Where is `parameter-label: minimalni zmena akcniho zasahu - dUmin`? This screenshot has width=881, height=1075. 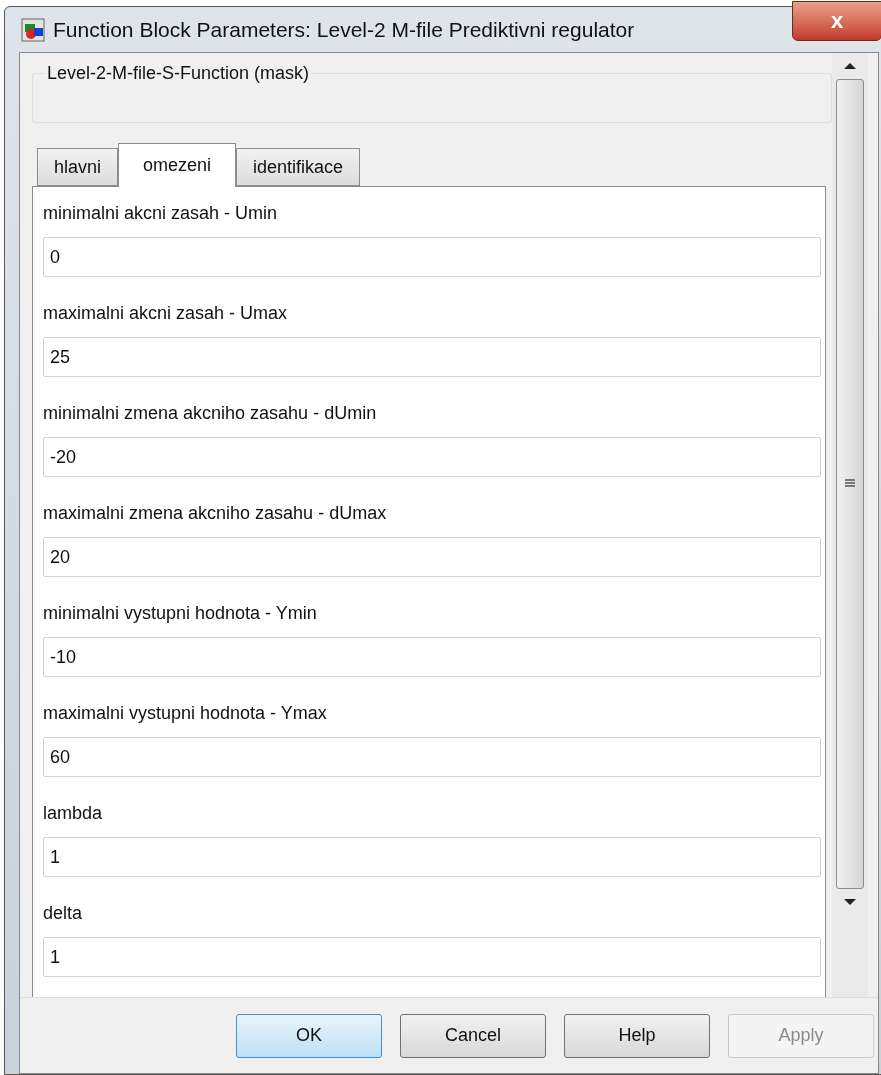
parameter-label: minimalni zmena akcniho zasahu - dUmin is located at coordinates (210, 413).